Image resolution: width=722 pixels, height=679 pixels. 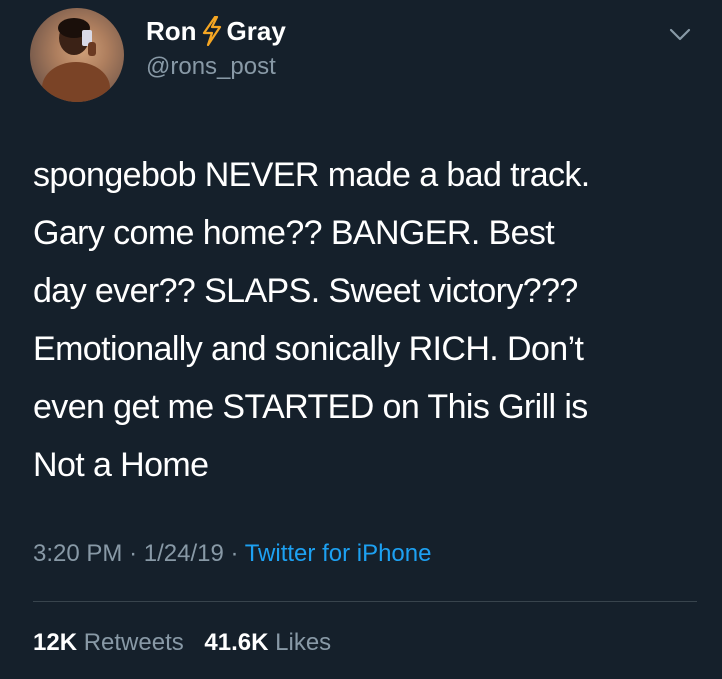 I want to click on tweet-text-line: Not a Home, so click(x=121, y=465).